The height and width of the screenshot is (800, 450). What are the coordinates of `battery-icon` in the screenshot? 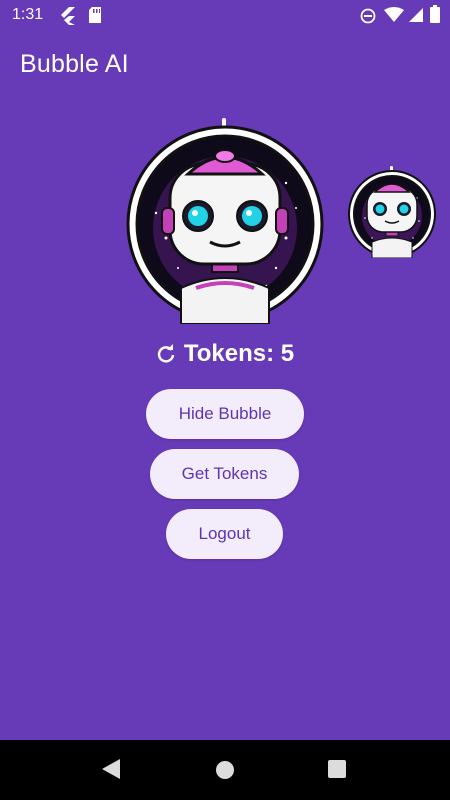 It's located at (435, 14).